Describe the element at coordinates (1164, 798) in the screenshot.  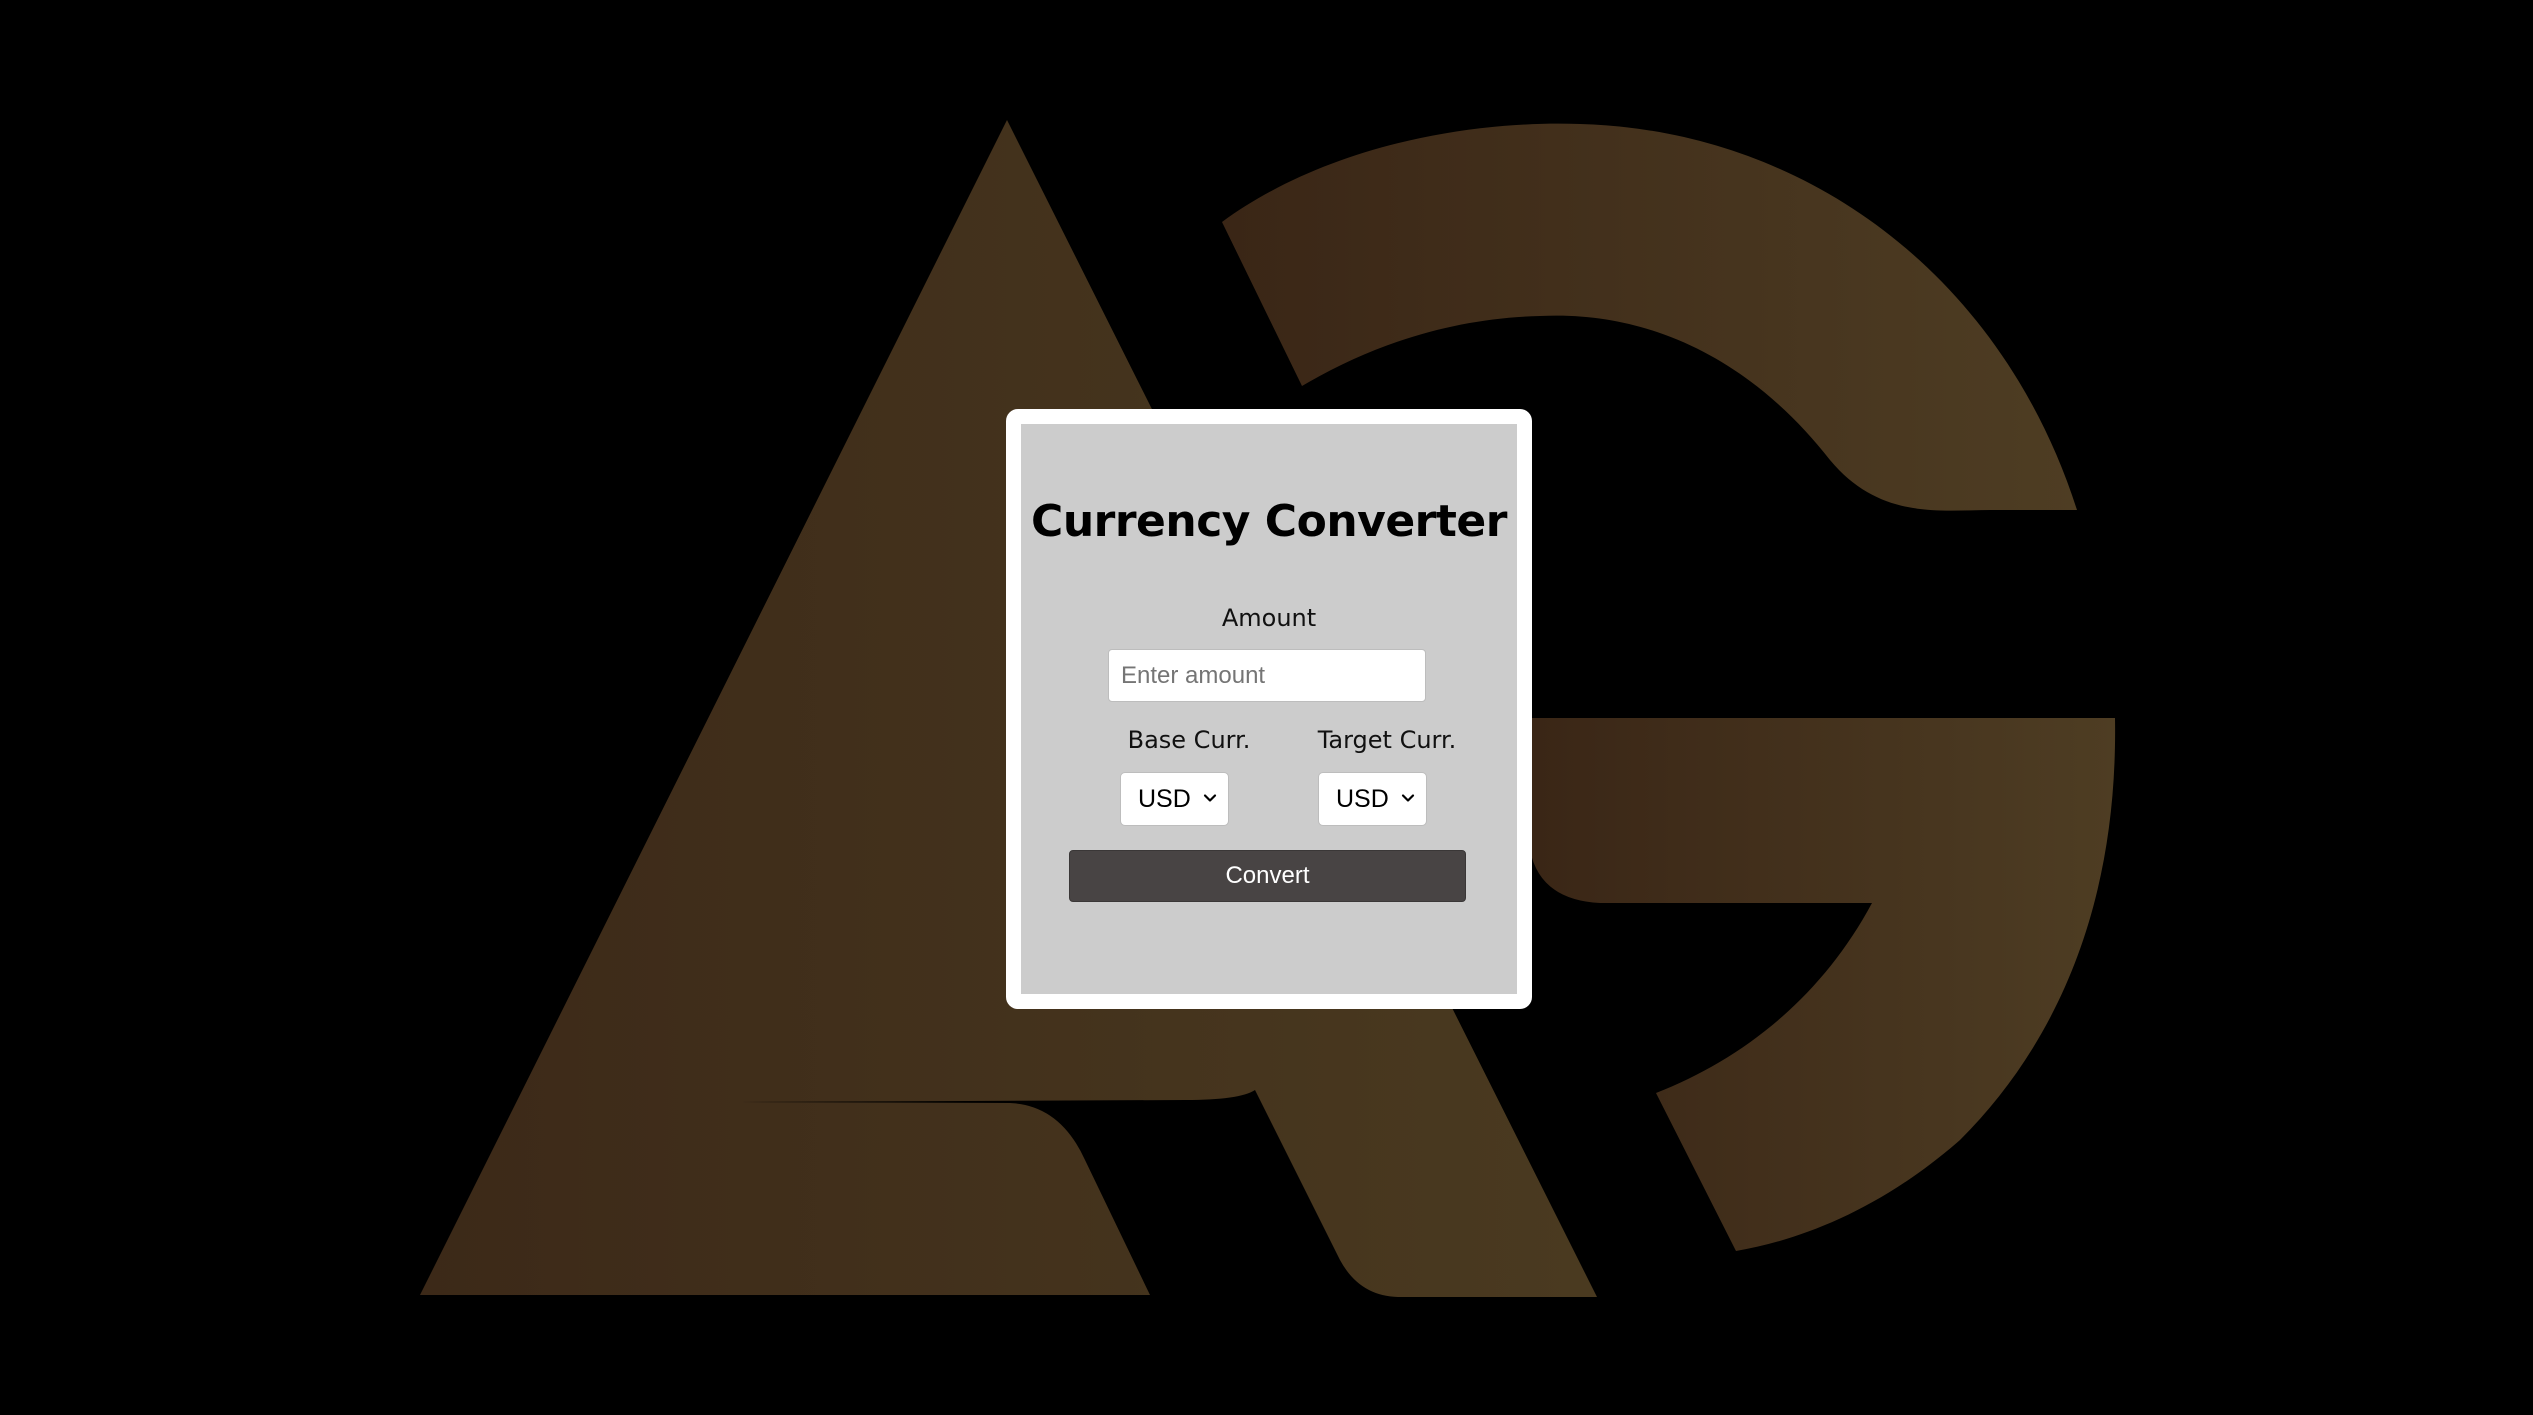
I see `base-currency-value: USD` at that location.